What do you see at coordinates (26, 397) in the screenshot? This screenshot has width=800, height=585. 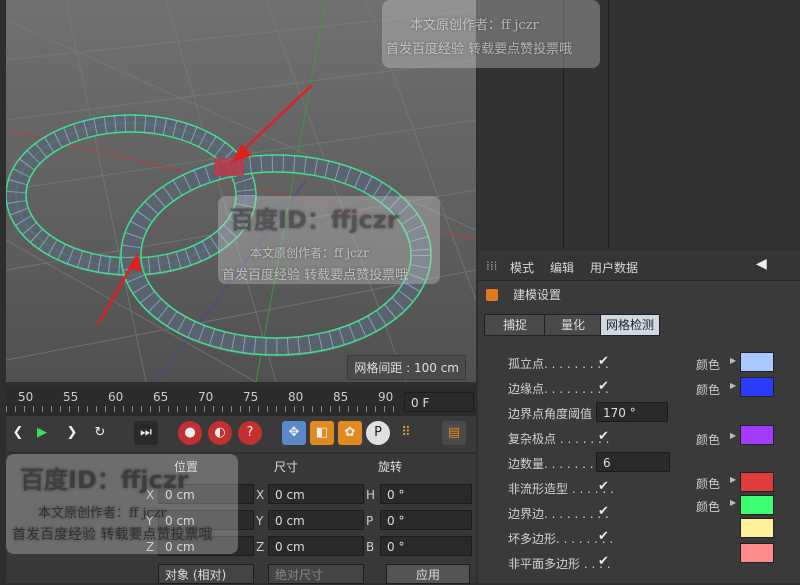 I see `timeline-tick: 50` at bounding box center [26, 397].